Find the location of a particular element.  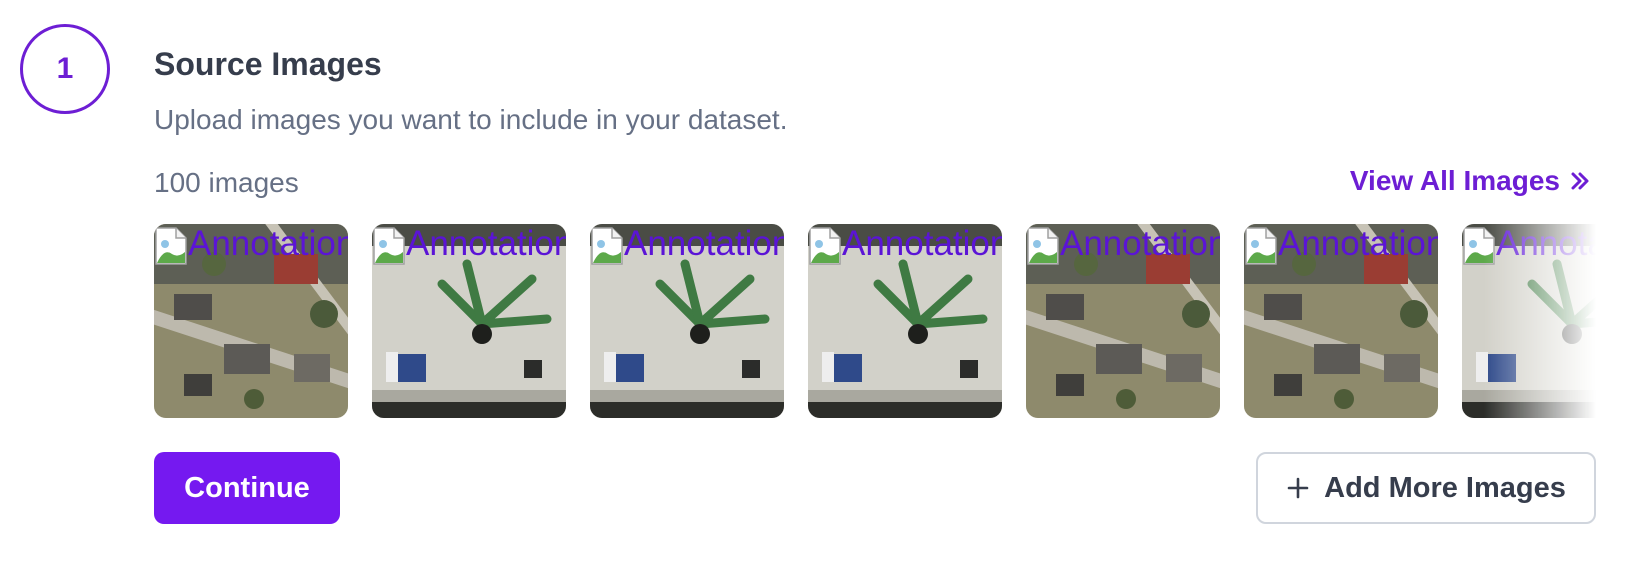

double-chevron-right-icon is located at coordinates (1580, 181).